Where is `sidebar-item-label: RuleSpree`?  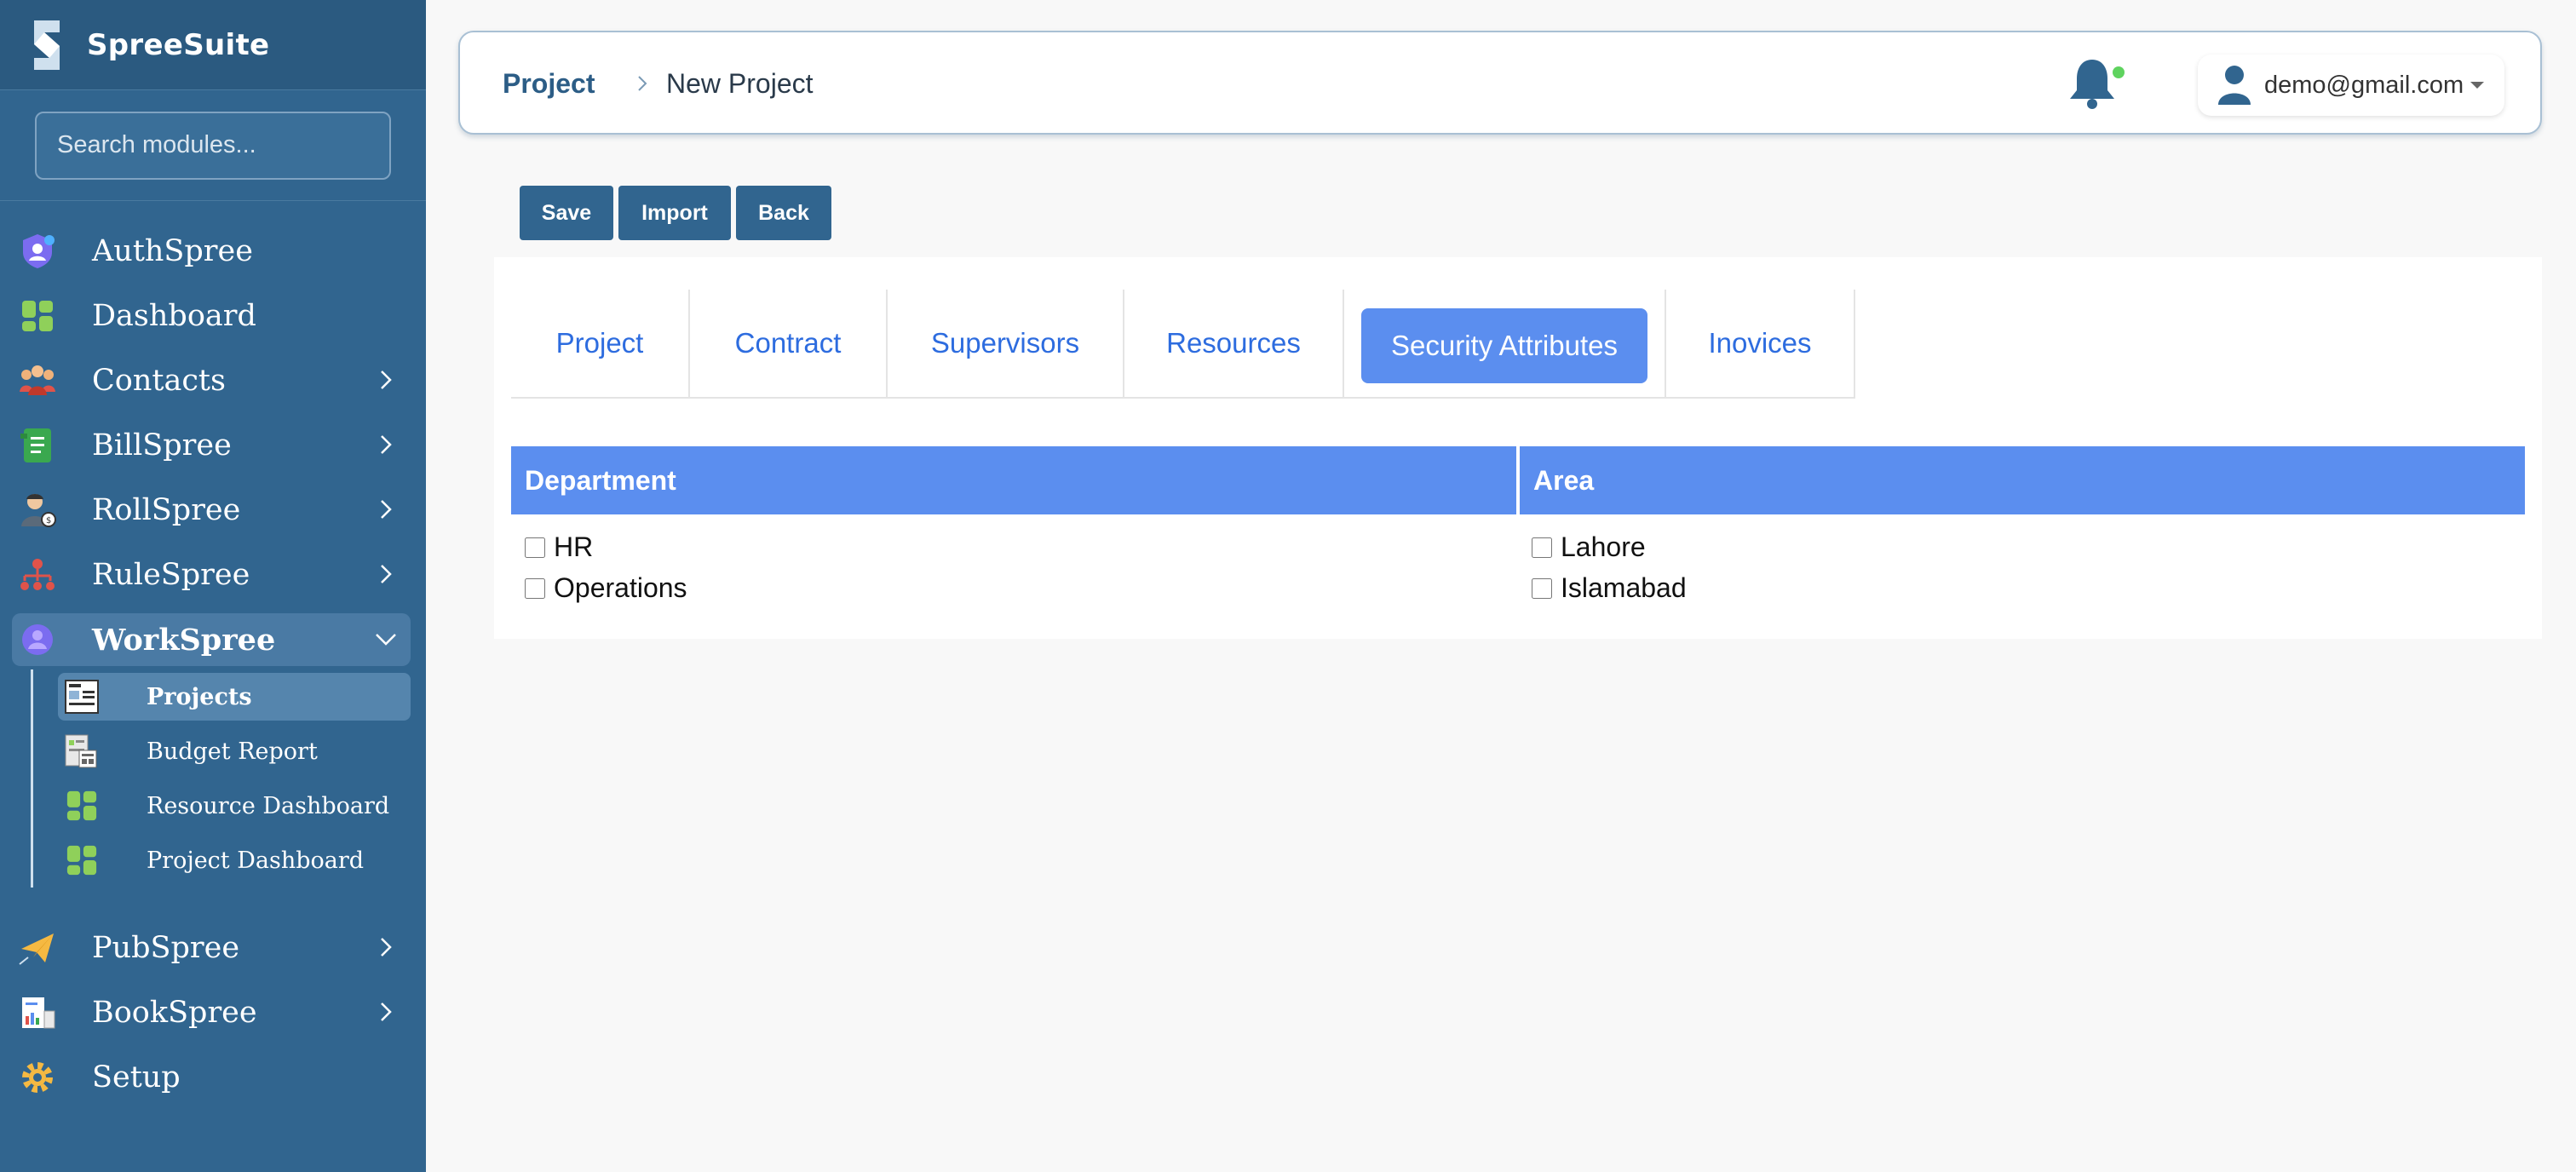 sidebar-item-label: RuleSpree is located at coordinates (171, 575).